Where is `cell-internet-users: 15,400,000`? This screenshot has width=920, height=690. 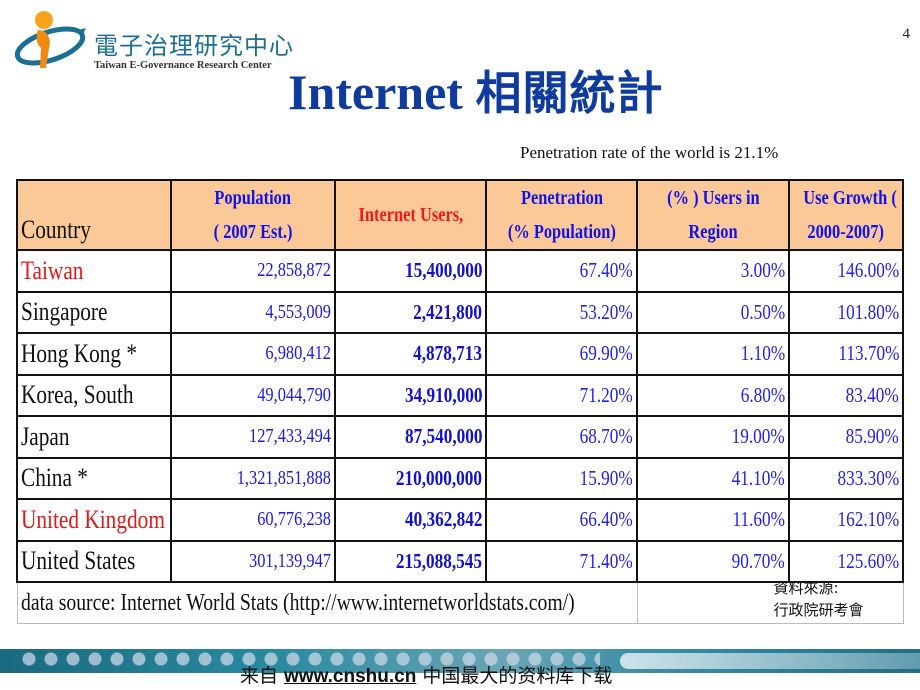
cell-internet-users: 15,400,000 is located at coordinates (410, 271).